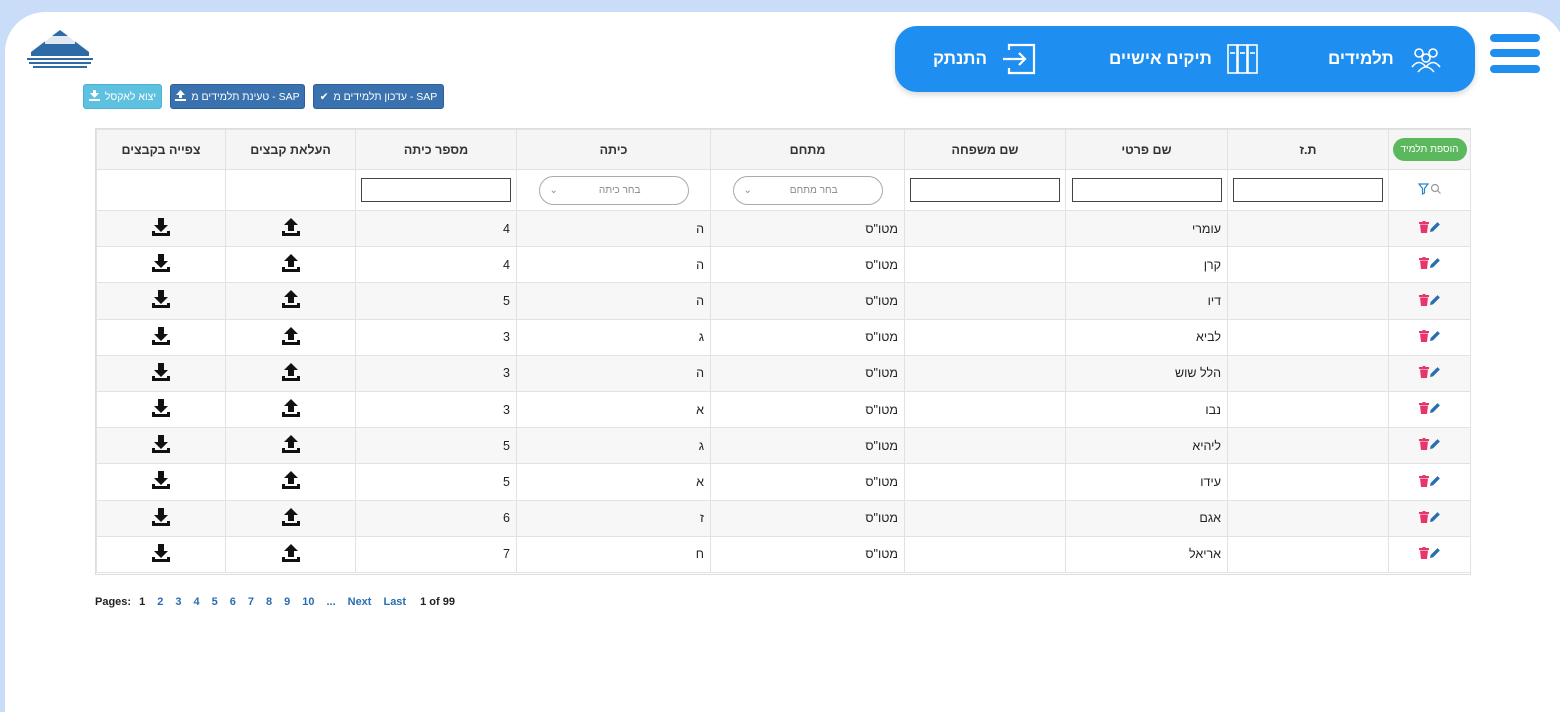 The image size is (1560, 712). I want to click on hamburger-menu-icon, so click(1516, 54).